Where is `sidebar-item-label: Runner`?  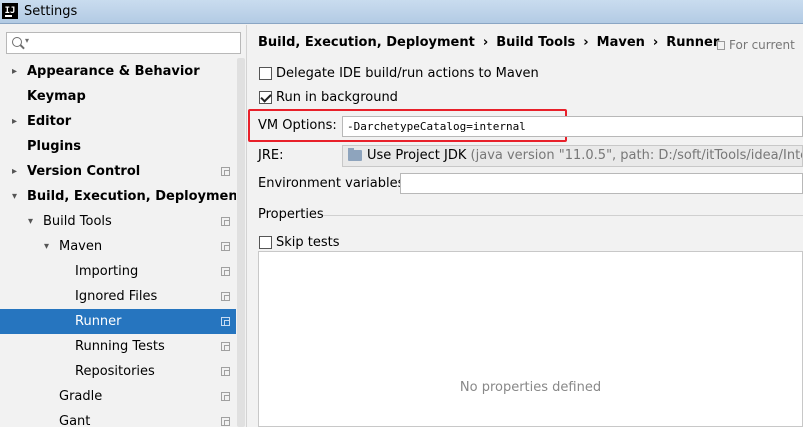 sidebar-item-label: Runner is located at coordinates (98, 321).